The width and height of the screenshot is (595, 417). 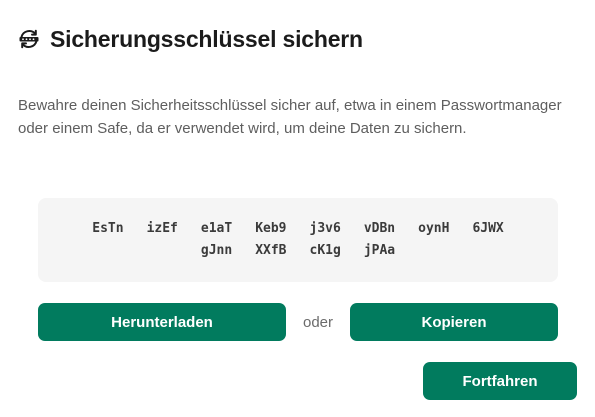 What do you see at coordinates (271, 228) in the screenshot?
I see `key-chunk: Keb9` at bounding box center [271, 228].